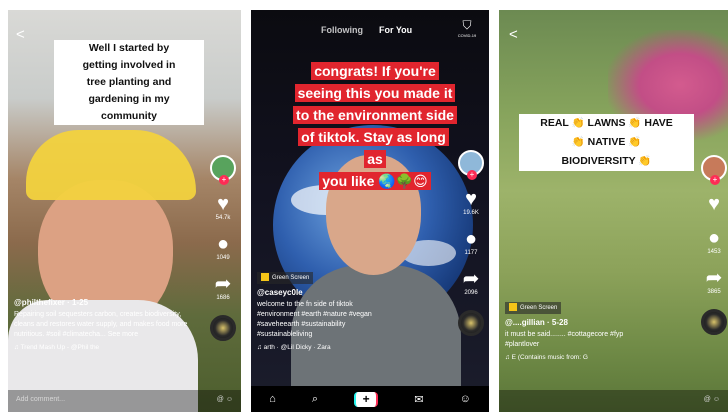 This screenshot has height=412, width=728. What do you see at coordinates (471, 253) in the screenshot?
I see `comment-count: 1177` at bounding box center [471, 253].